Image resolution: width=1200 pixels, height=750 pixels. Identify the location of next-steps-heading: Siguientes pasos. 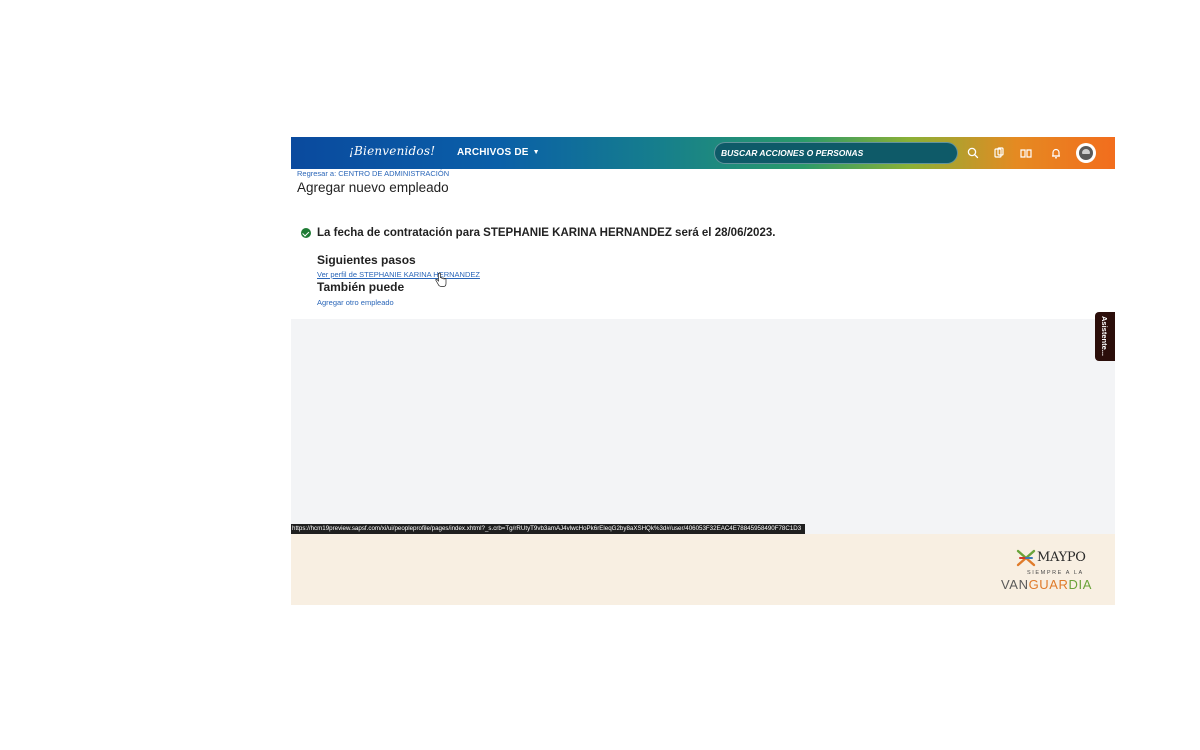
(366, 260).